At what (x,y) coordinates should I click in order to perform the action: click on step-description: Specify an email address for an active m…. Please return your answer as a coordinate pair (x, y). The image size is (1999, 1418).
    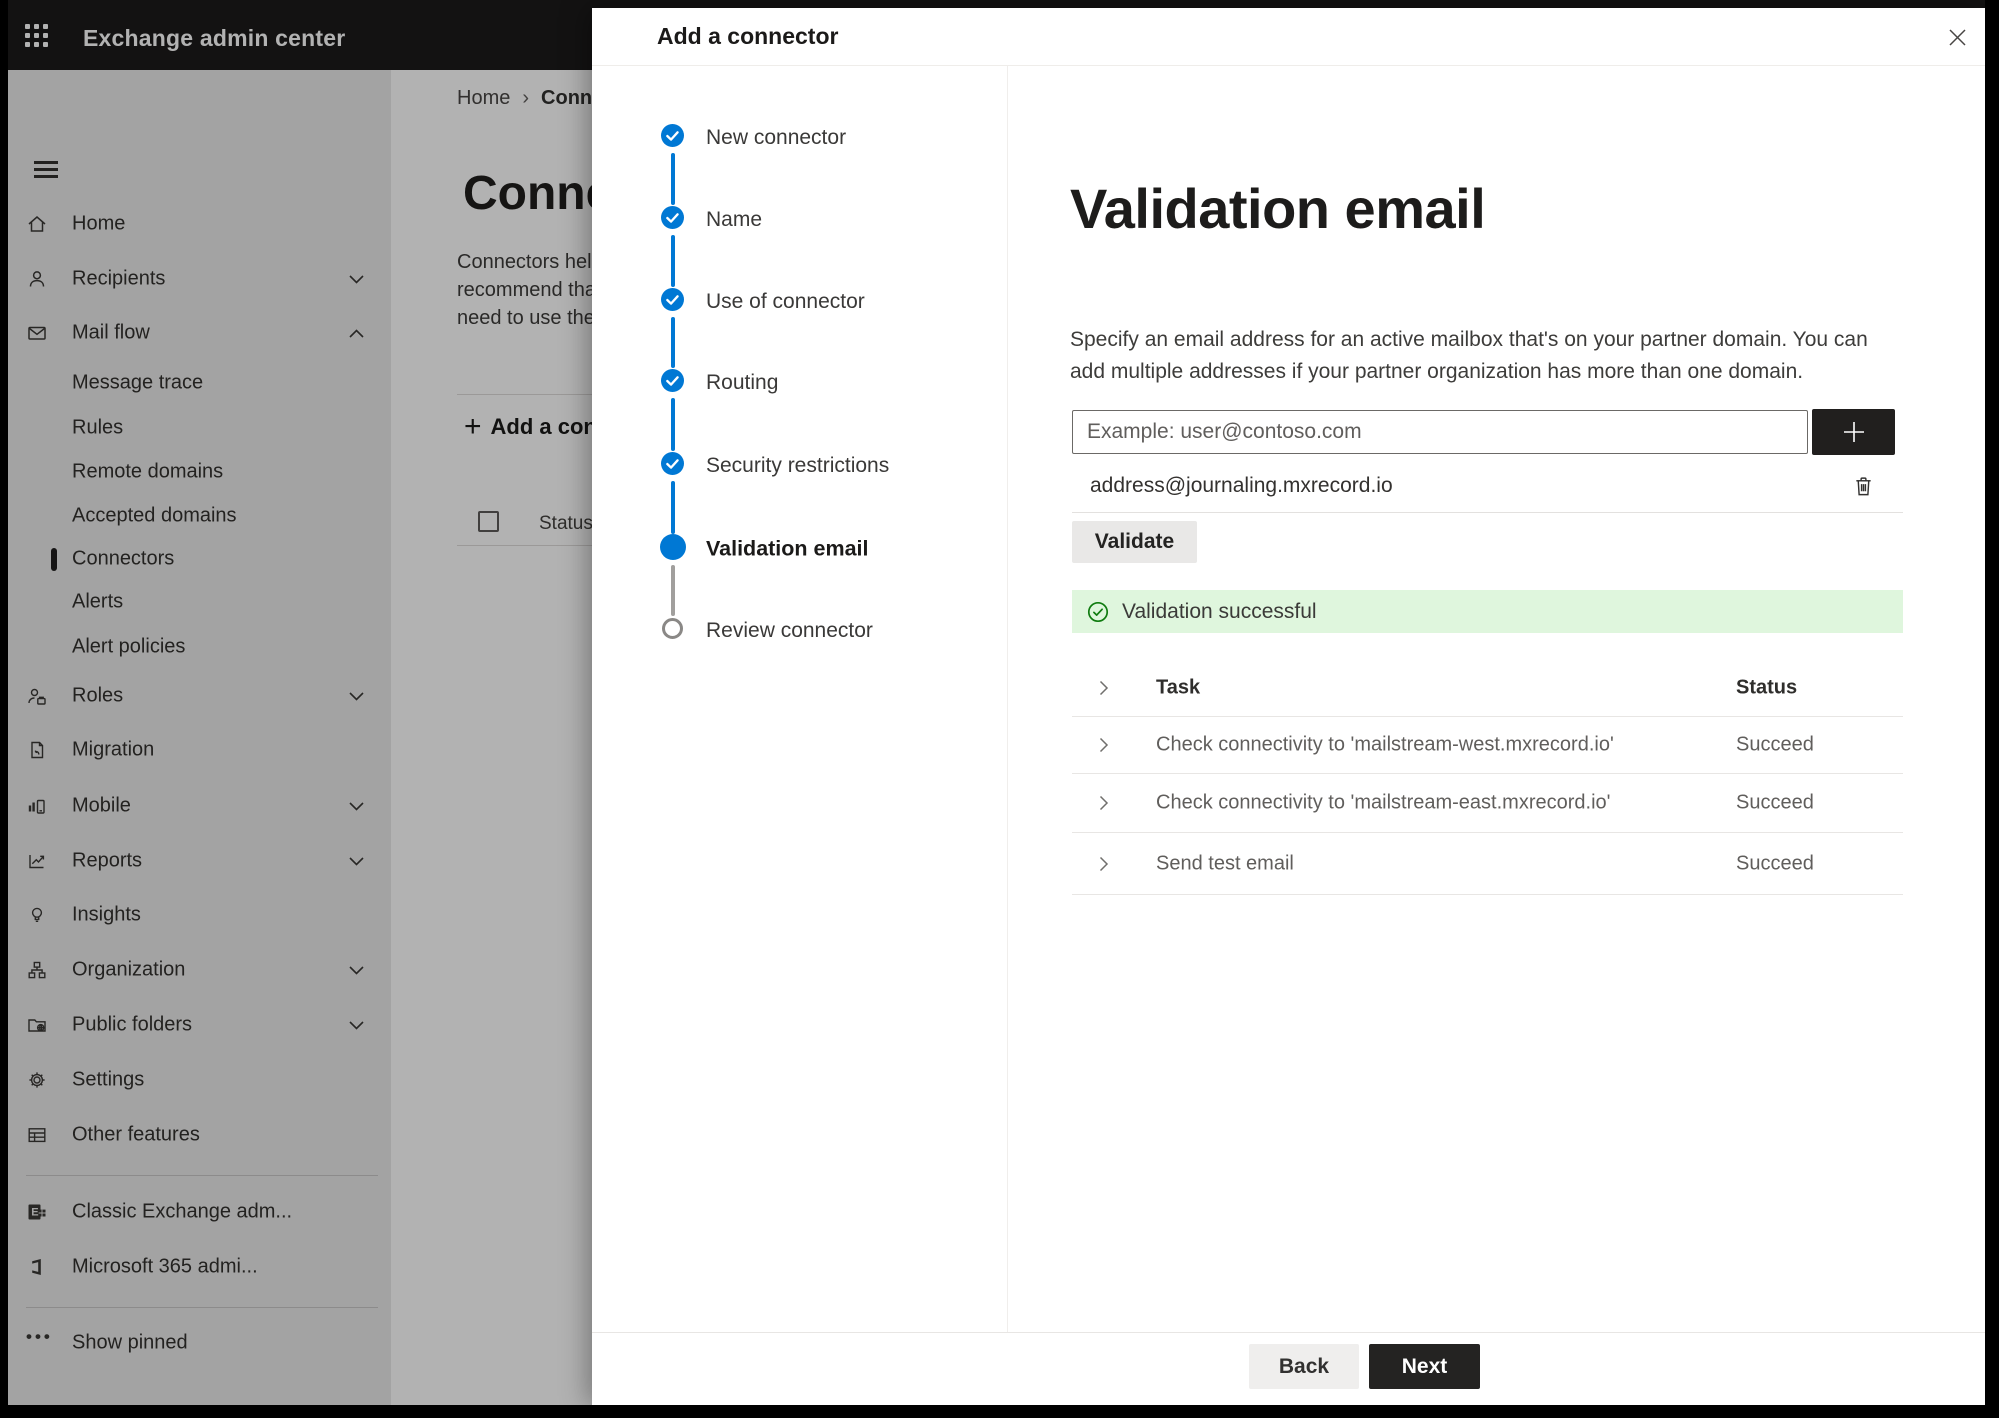
    Looking at the image, I should click on (1469, 355).